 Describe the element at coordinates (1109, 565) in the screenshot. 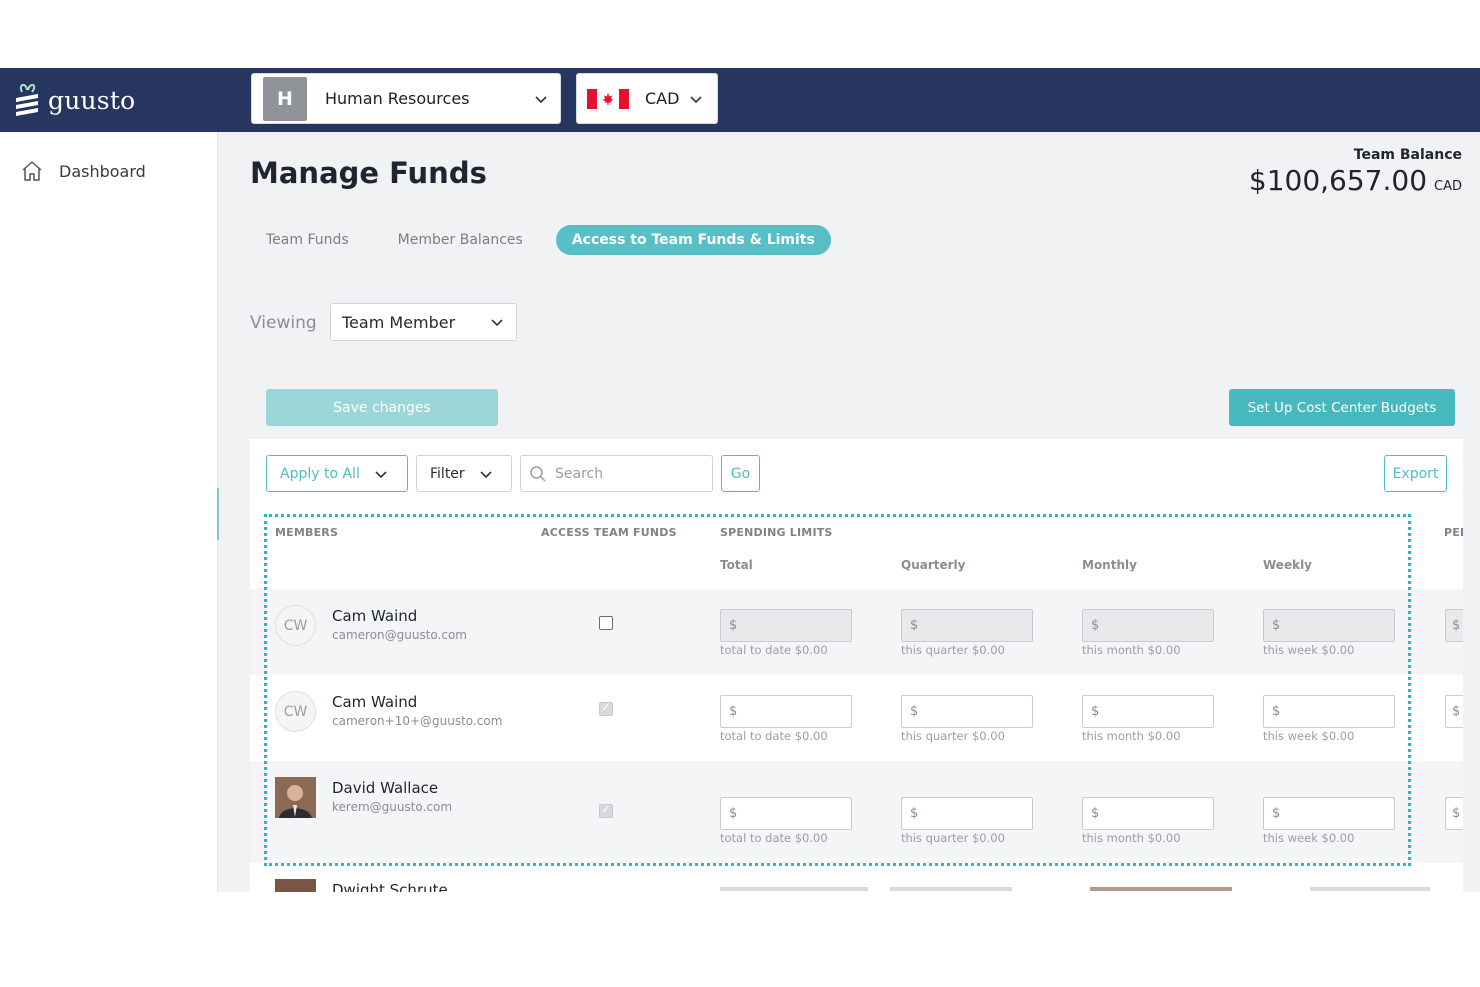

I see `sub-header-monthly: Monthly` at that location.